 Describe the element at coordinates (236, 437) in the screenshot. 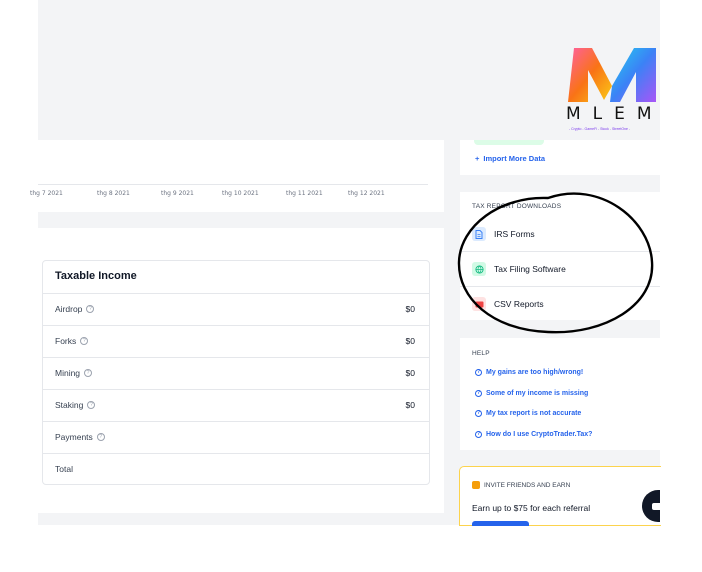

I see `income-row-payments: Payments?` at that location.